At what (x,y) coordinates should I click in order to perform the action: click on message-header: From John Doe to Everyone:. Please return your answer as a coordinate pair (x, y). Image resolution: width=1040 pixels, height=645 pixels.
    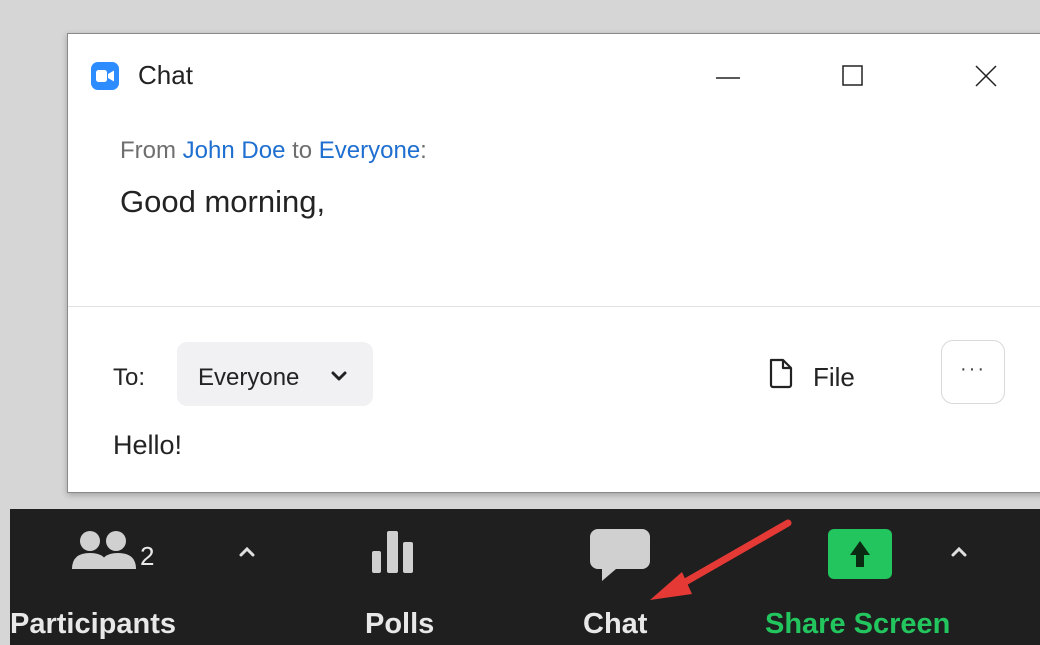
    Looking at the image, I should click on (273, 151).